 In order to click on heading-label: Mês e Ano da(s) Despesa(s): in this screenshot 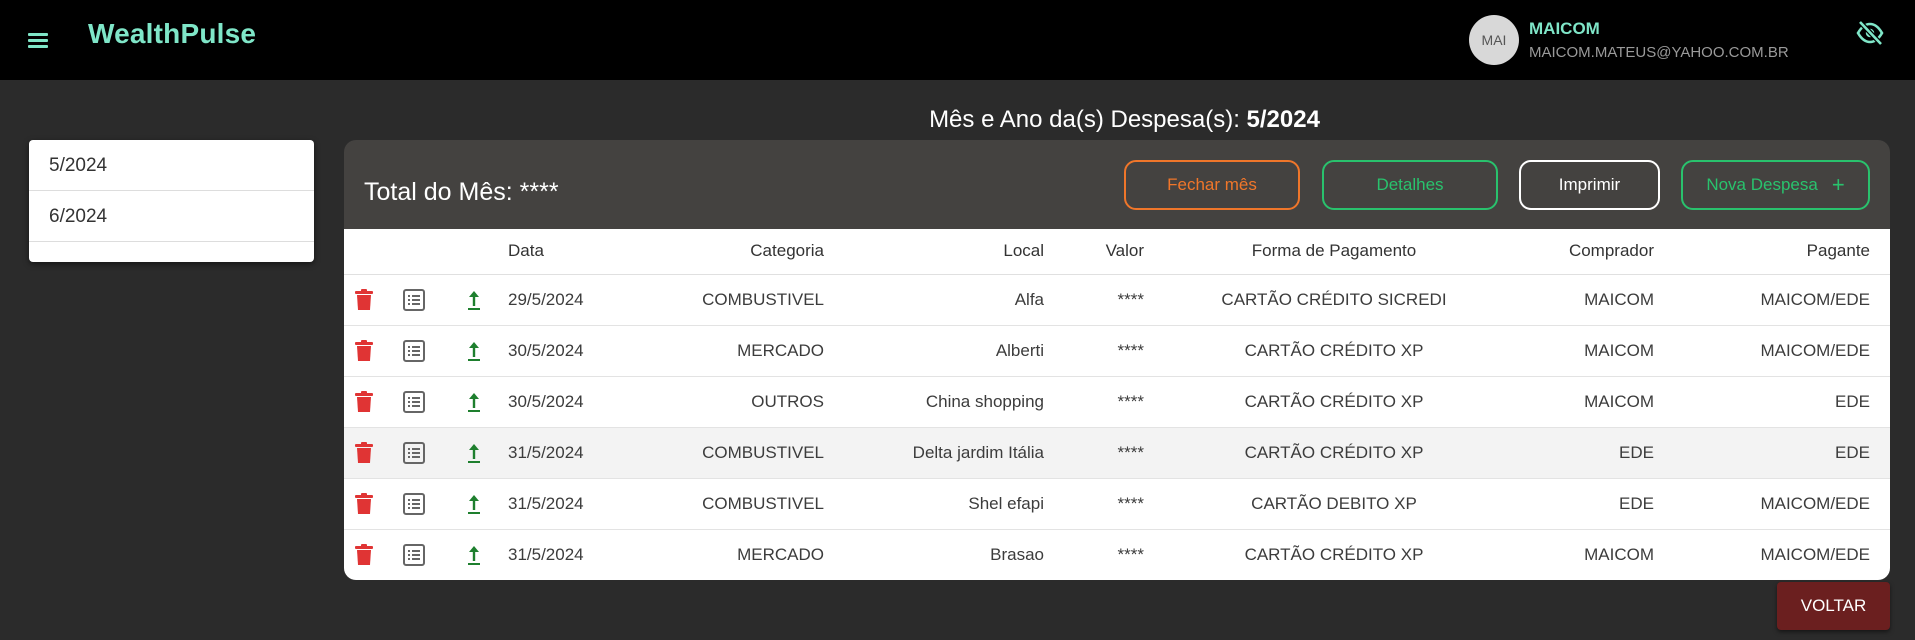, I will do `click(1084, 119)`.